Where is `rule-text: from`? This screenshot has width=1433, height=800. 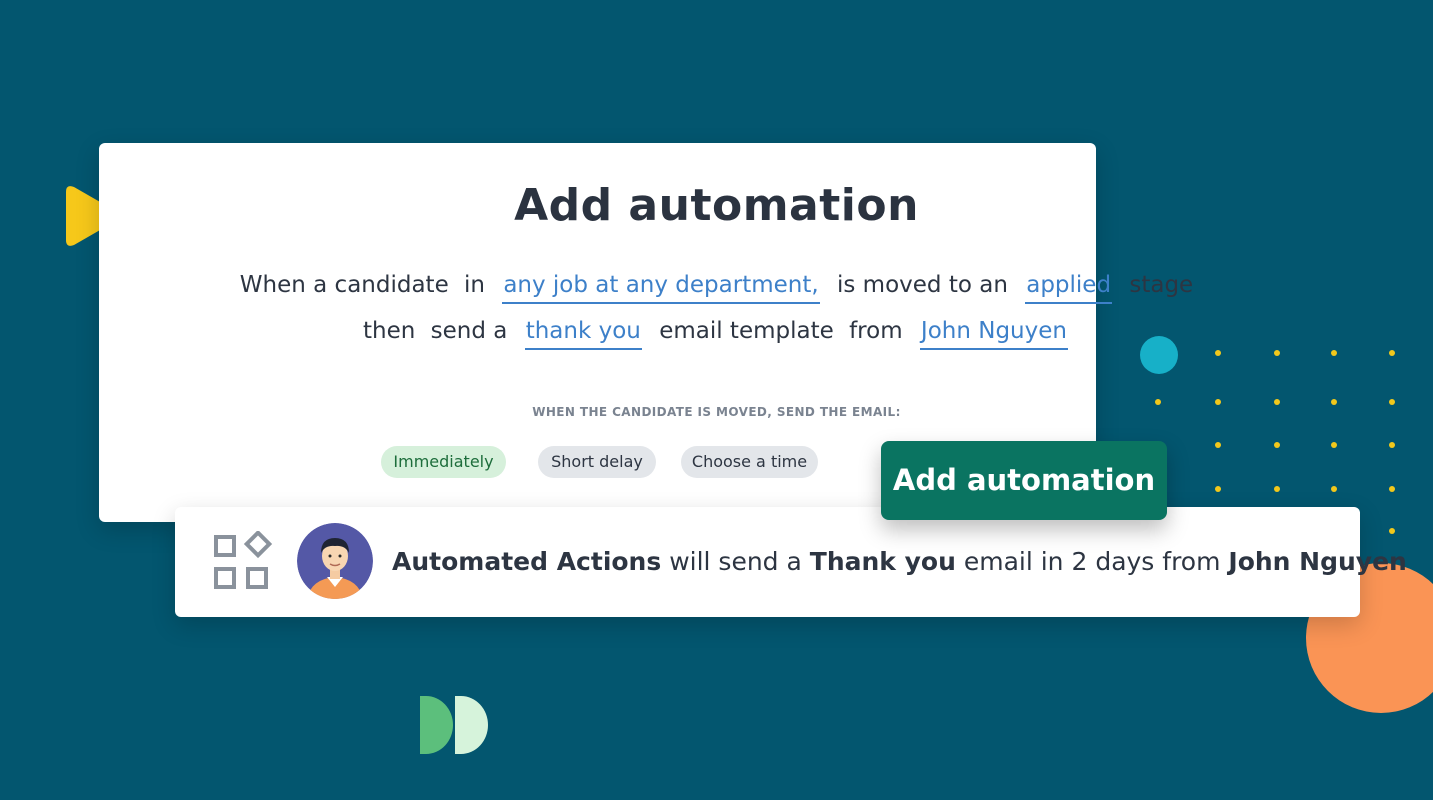
rule-text: from is located at coordinates (876, 331).